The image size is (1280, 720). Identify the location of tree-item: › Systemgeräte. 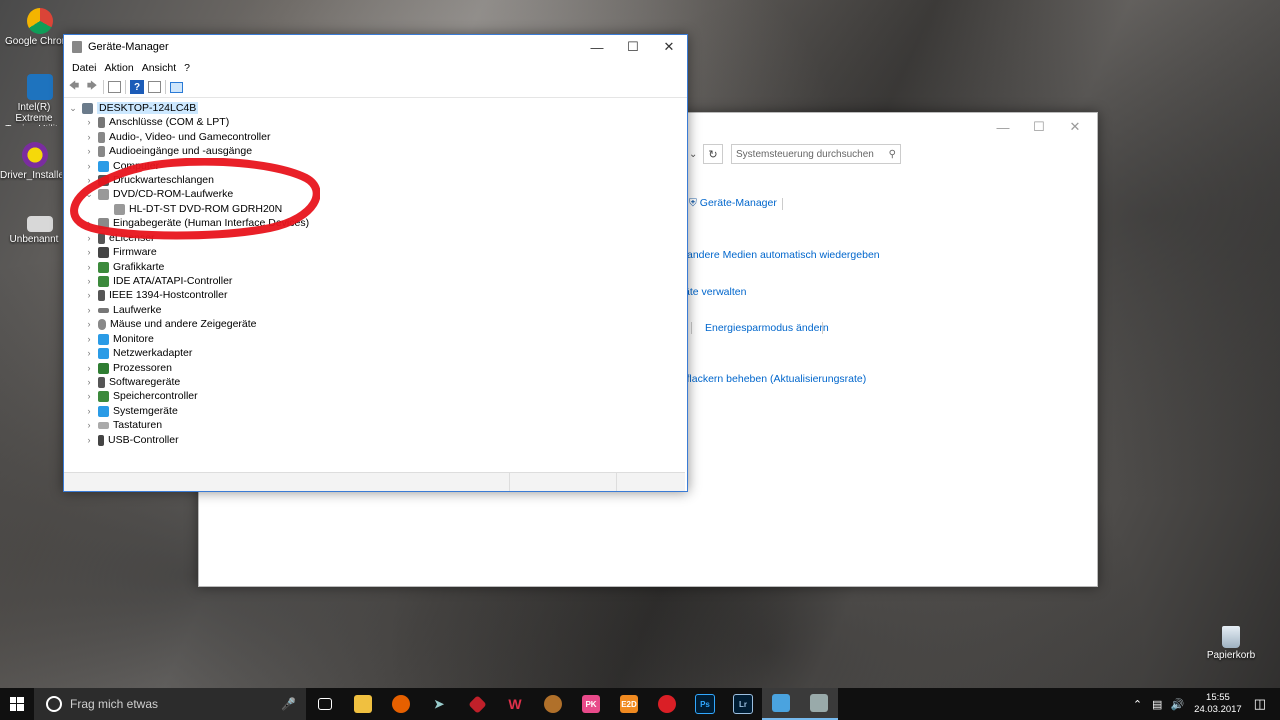
(131, 411).